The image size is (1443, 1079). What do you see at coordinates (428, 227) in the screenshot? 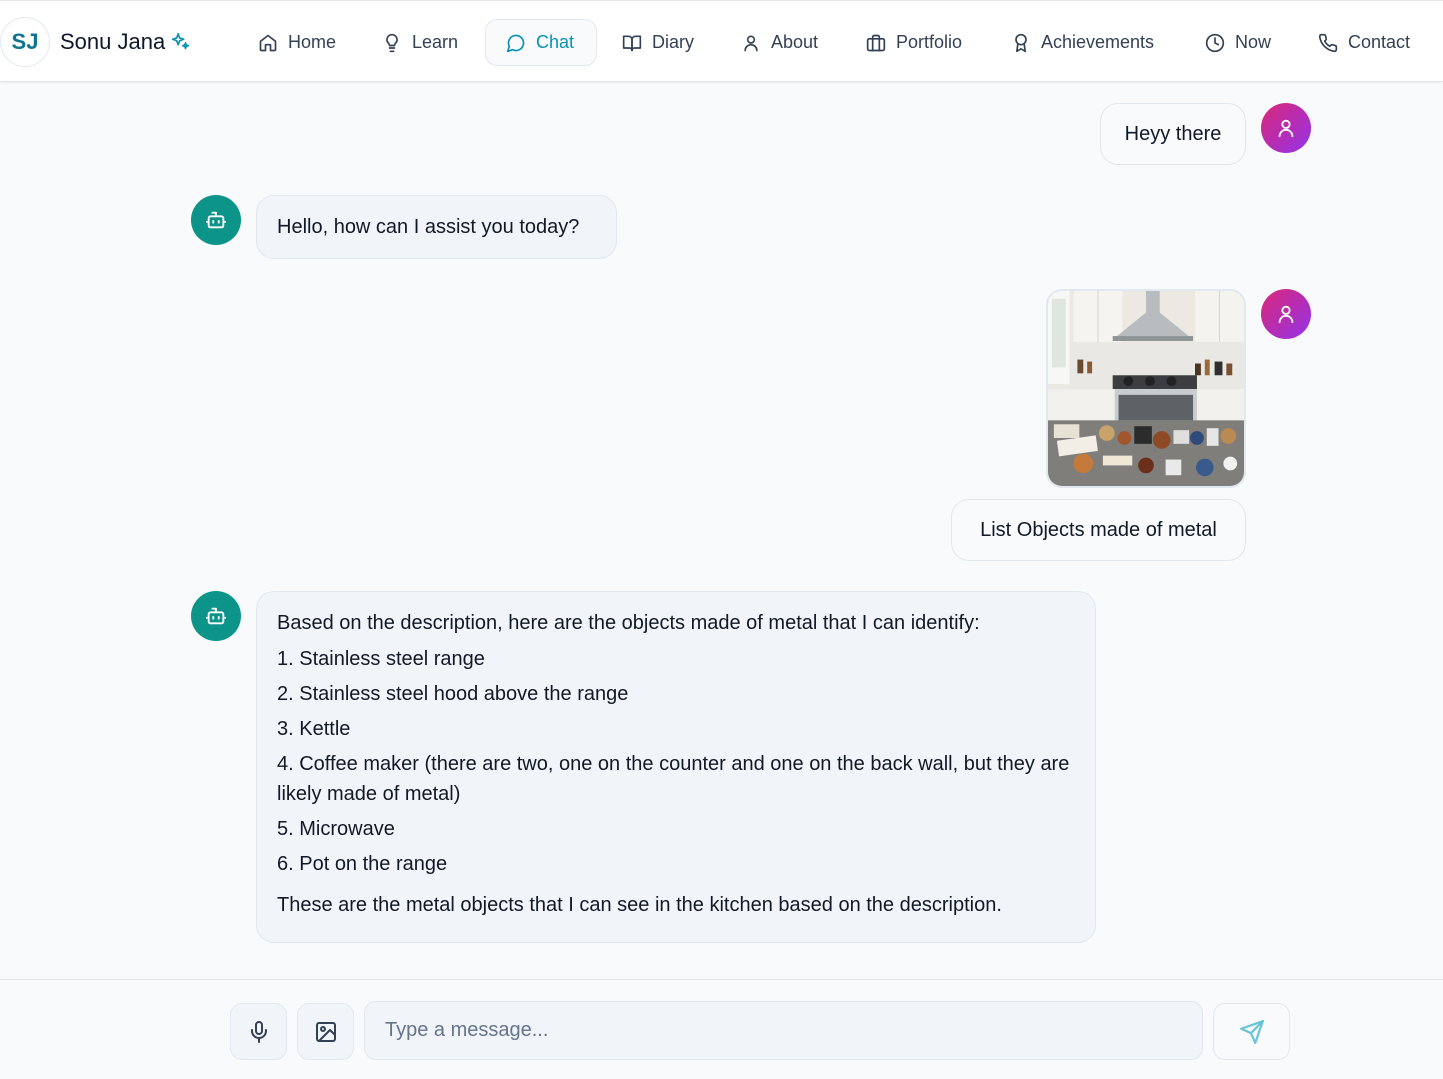
I see `bot-message-text: Hello, how can I assist you today?` at bounding box center [428, 227].